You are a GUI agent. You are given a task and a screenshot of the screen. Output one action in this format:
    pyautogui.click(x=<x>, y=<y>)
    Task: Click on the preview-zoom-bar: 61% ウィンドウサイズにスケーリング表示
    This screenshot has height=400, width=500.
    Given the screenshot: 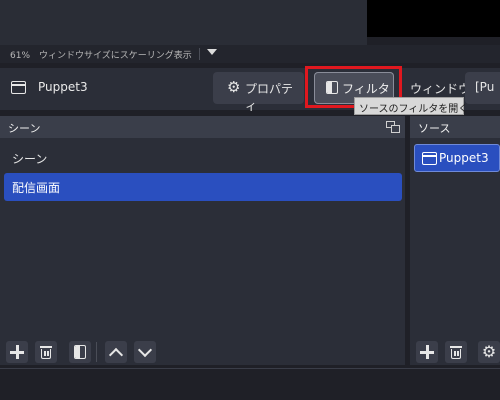 What is the action you would take?
    pyautogui.click(x=250, y=54)
    